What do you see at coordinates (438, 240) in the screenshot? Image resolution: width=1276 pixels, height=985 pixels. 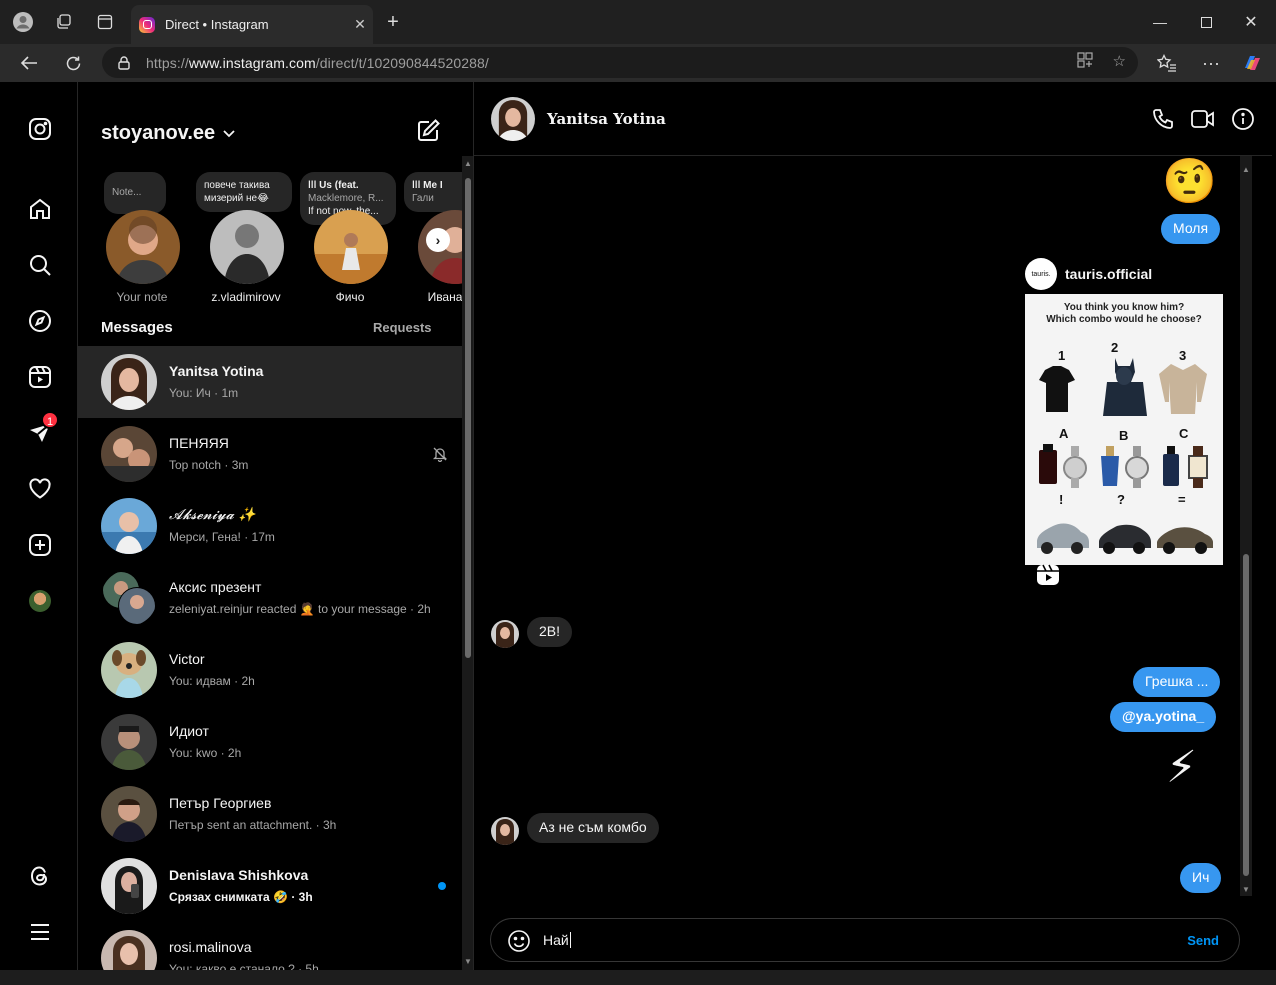 I see `chevron-right-icon: ›` at bounding box center [438, 240].